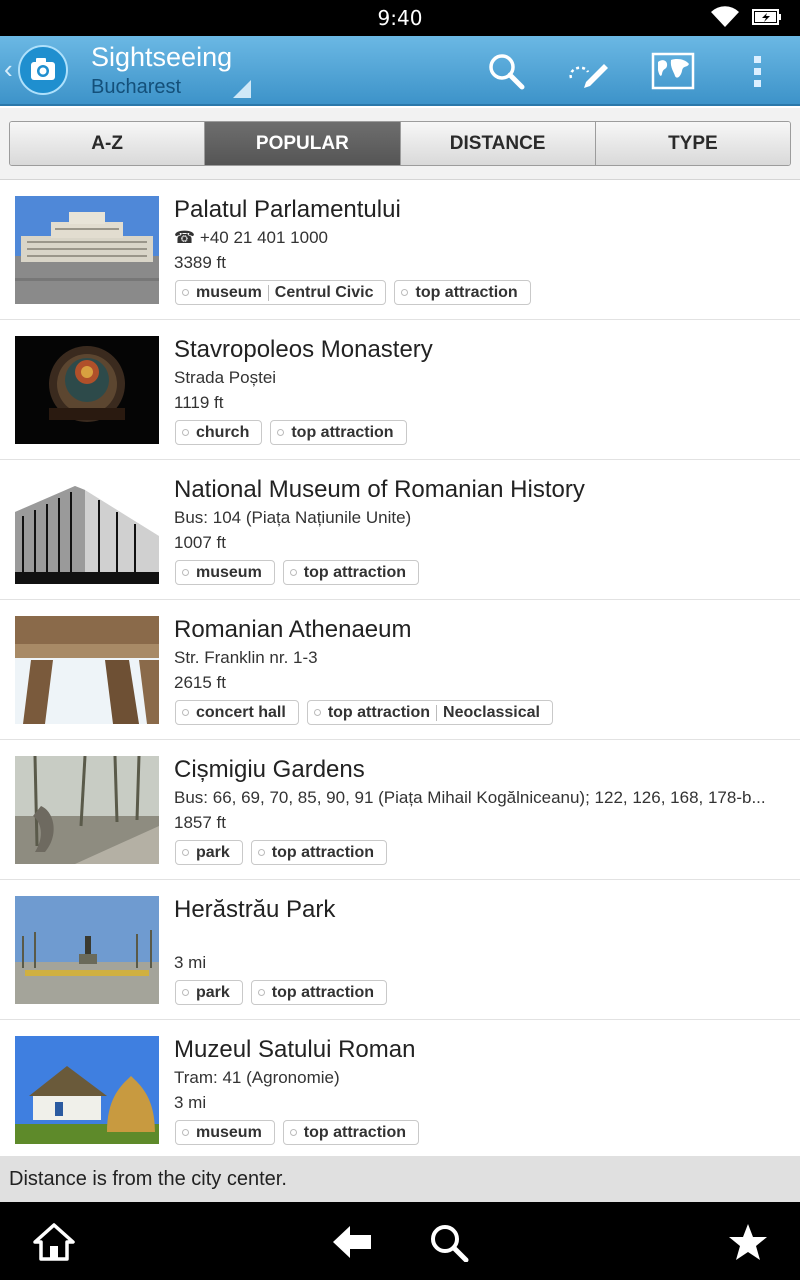  I want to click on tag-label: church, so click(223, 432).